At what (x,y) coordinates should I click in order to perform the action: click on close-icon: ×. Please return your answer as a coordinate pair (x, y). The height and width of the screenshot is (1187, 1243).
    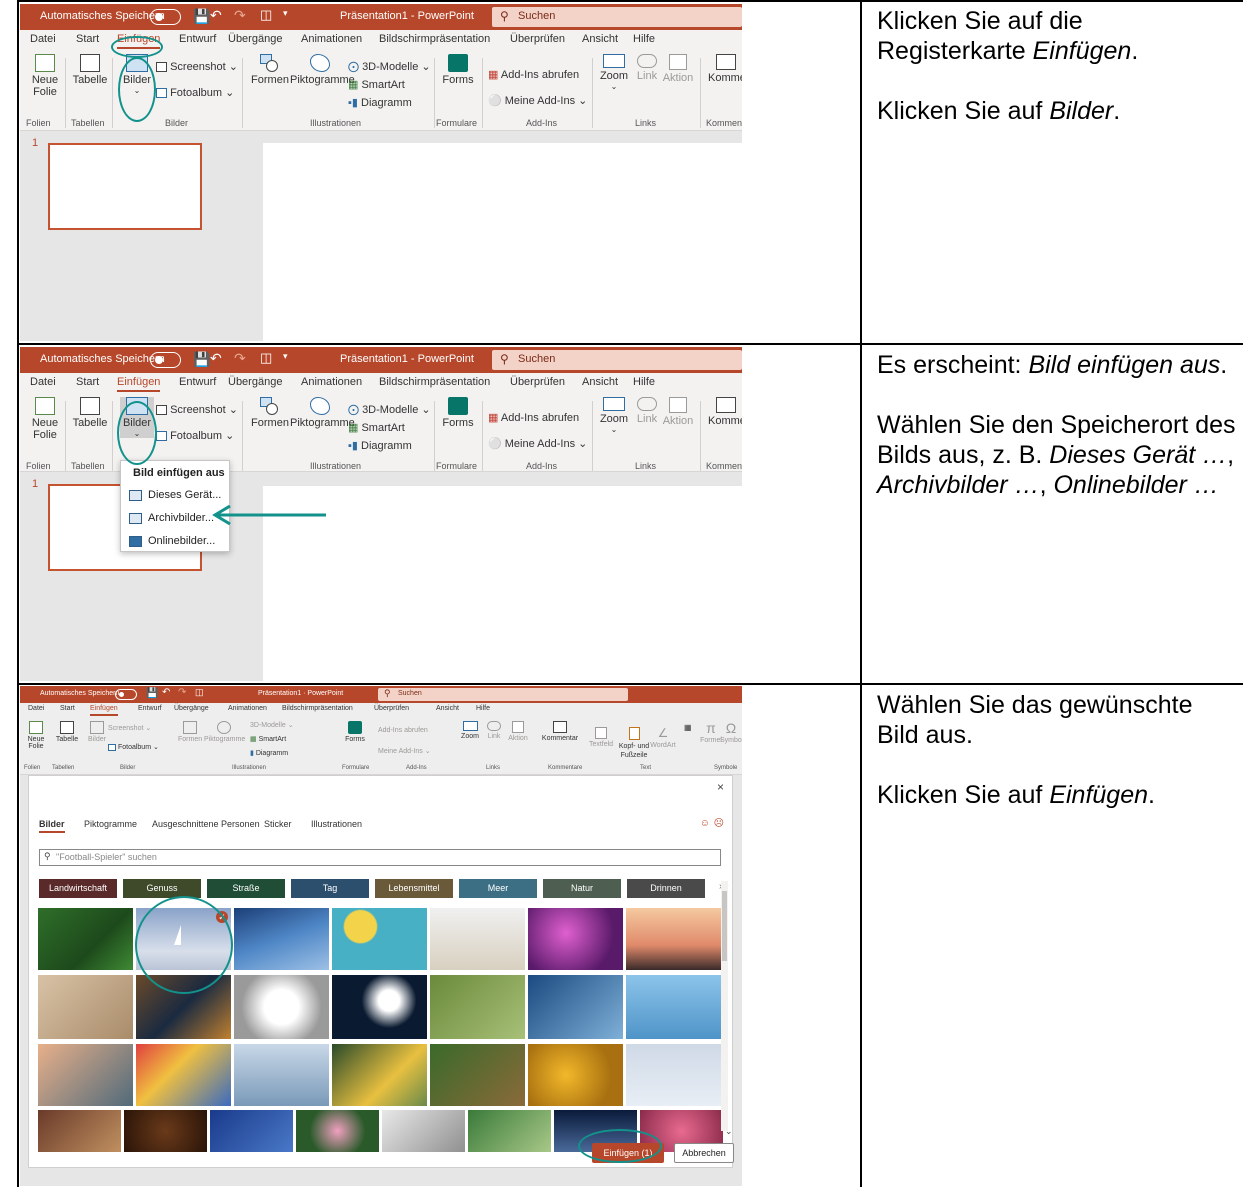
    Looking at the image, I should click on (720, 787).